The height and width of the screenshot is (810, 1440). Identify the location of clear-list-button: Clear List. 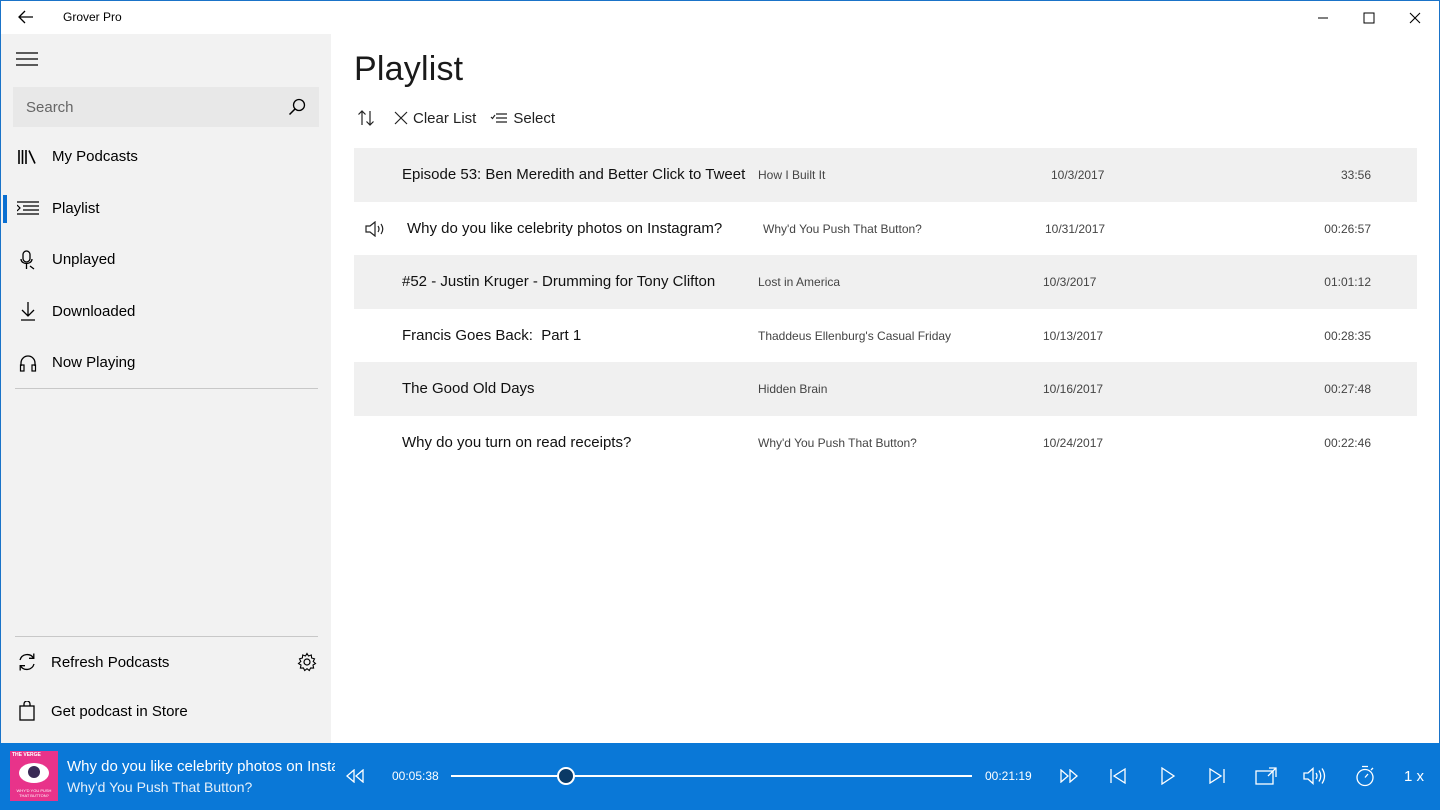
(435, 118).